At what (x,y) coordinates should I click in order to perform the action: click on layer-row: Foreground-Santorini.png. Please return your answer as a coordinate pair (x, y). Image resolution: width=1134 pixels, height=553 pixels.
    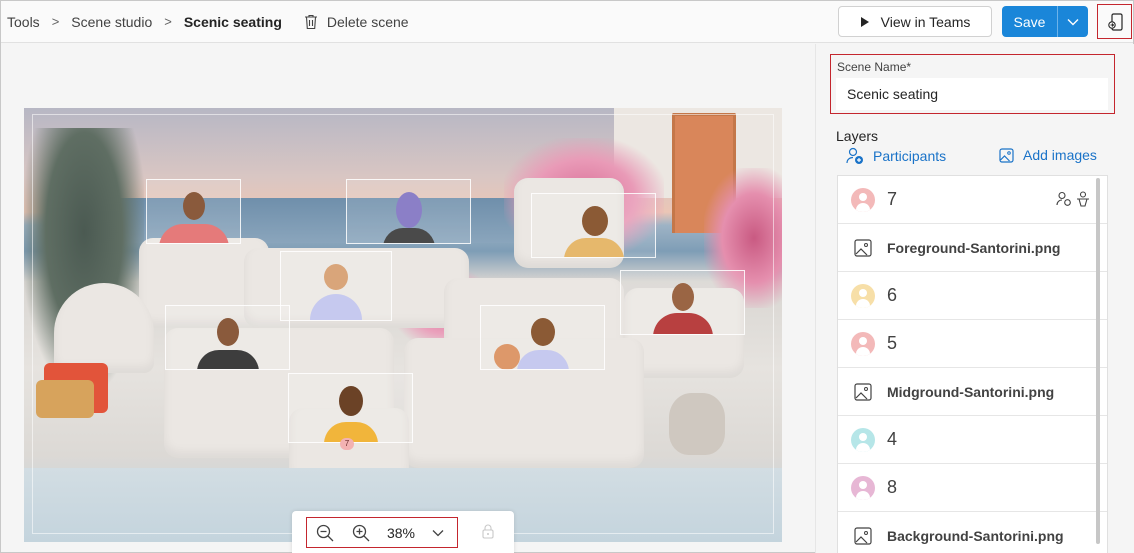
    Looking at the image, I should click on (972, 248).